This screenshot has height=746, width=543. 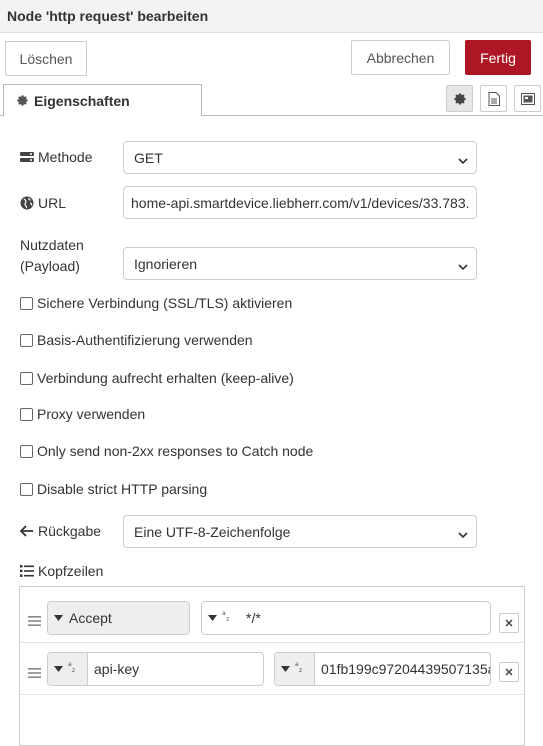 I want to click on tab-description, so click(x=493, y=98).